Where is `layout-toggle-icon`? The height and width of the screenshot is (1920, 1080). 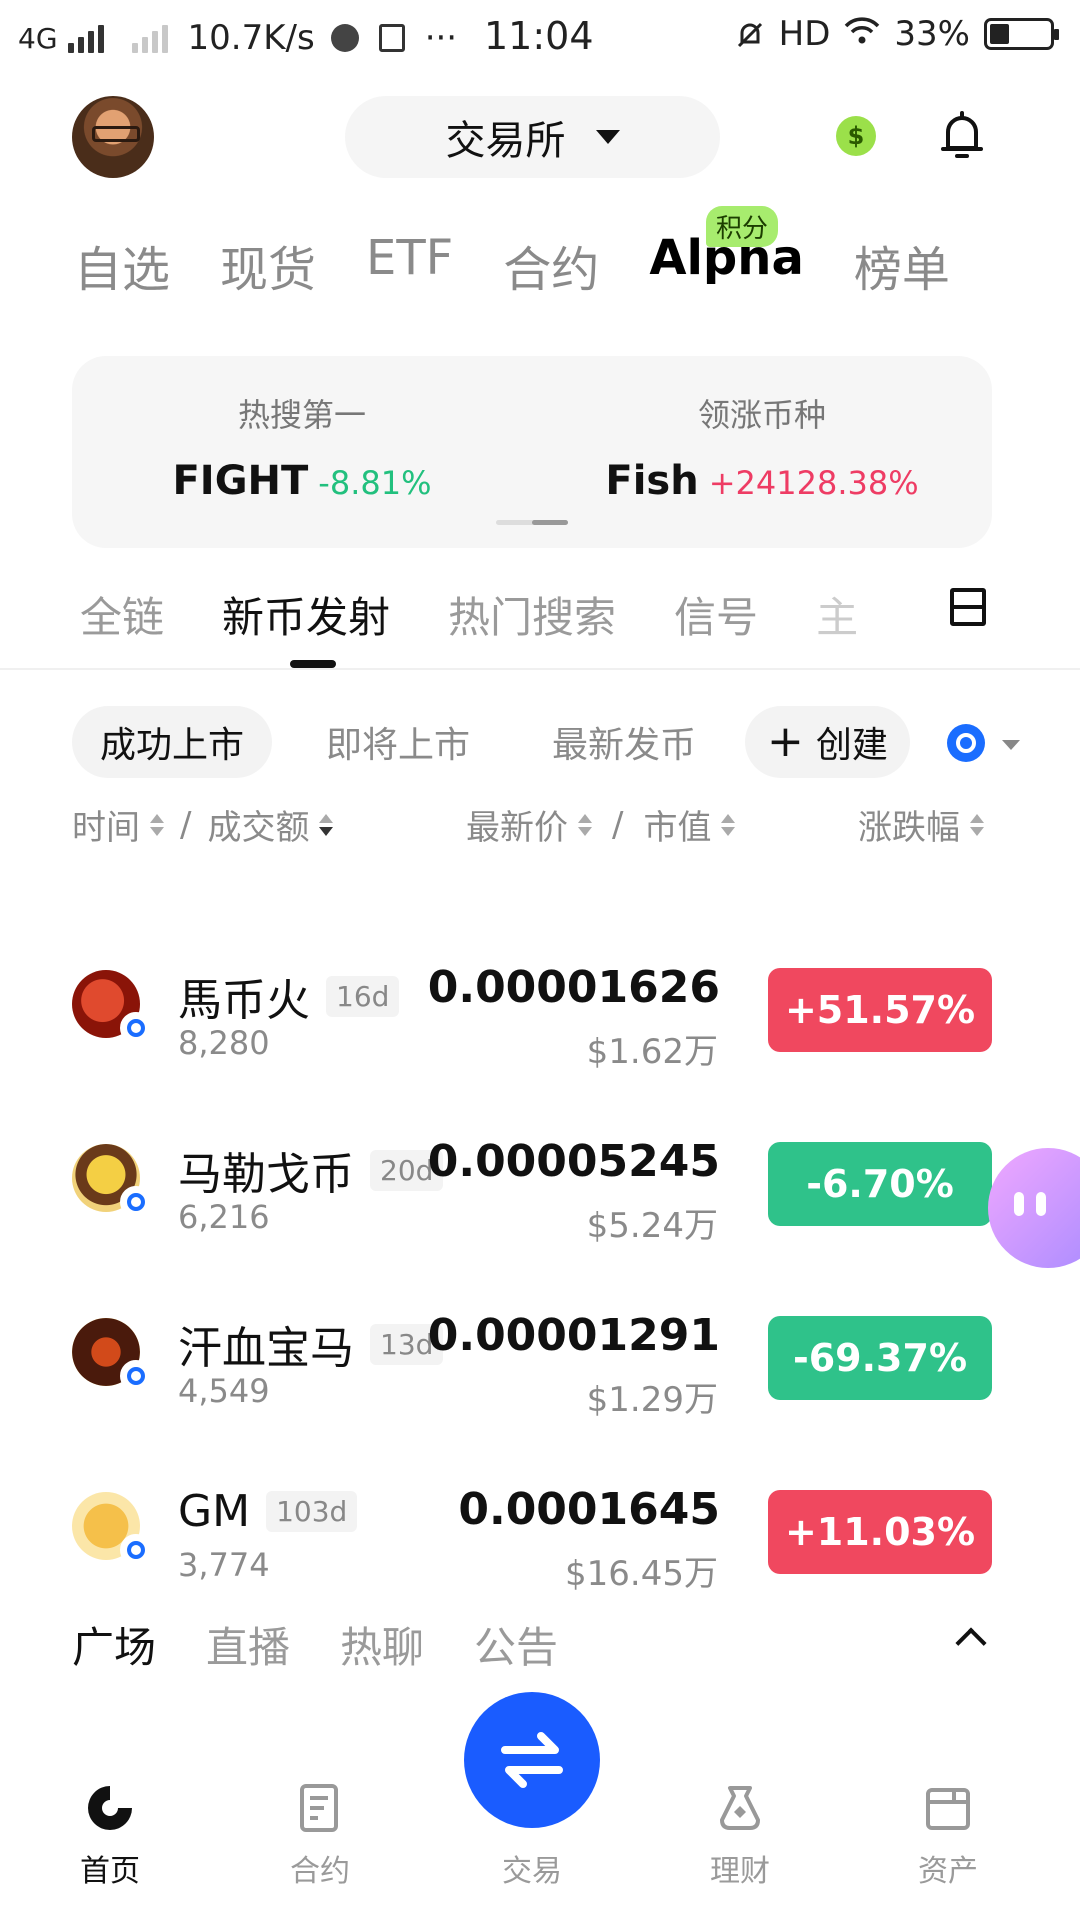
layout-toggle-icon is located at coordinates (968, 607).